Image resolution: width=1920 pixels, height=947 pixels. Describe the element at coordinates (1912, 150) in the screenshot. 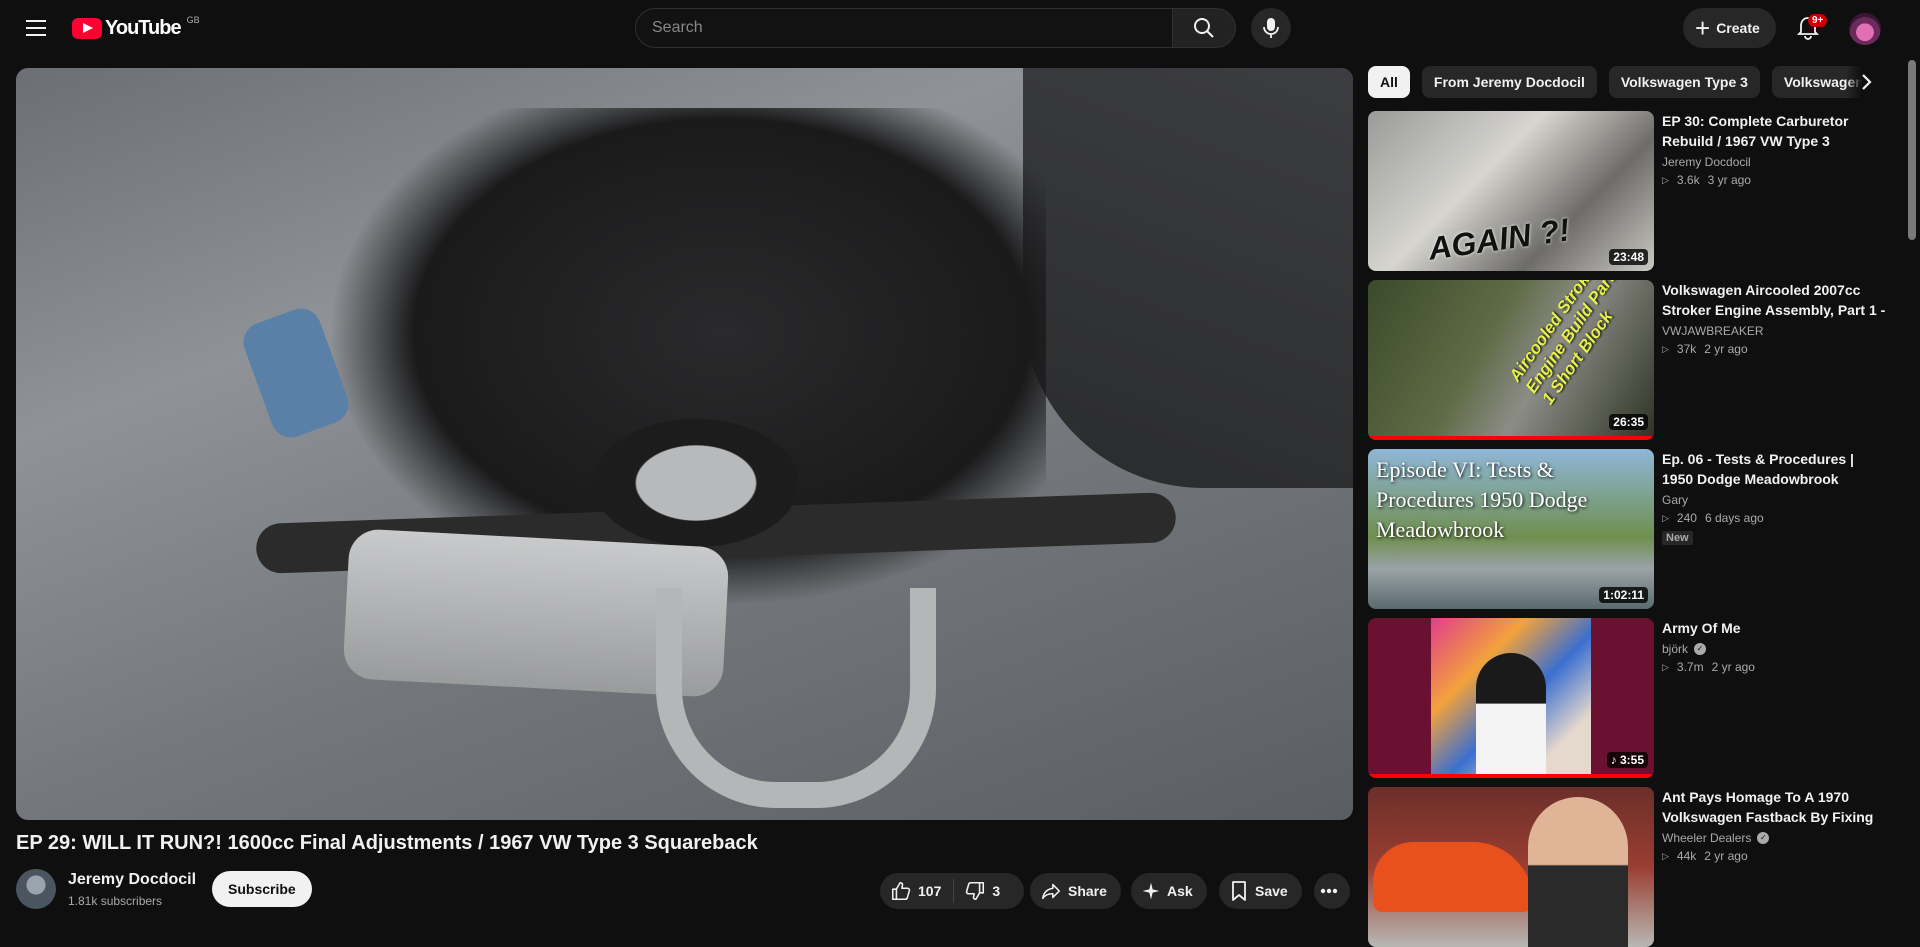

I see `scrollbar-thumb` at that location.